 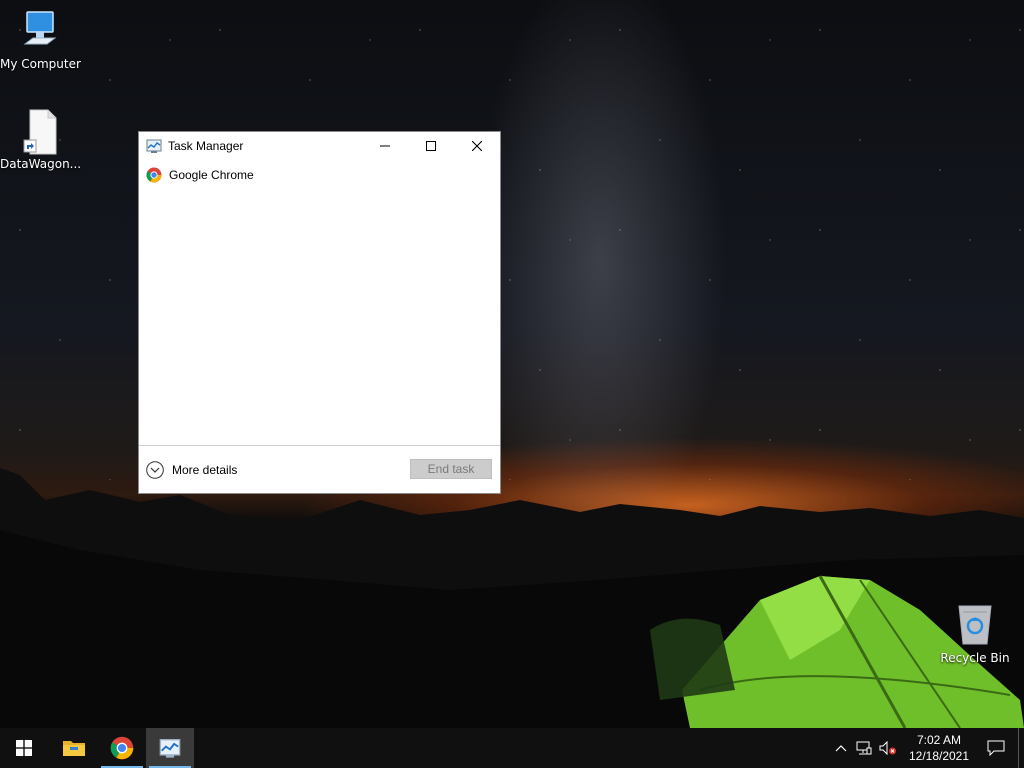 I want to click on app-name: Google Chrome, so click(x=211, y=175).